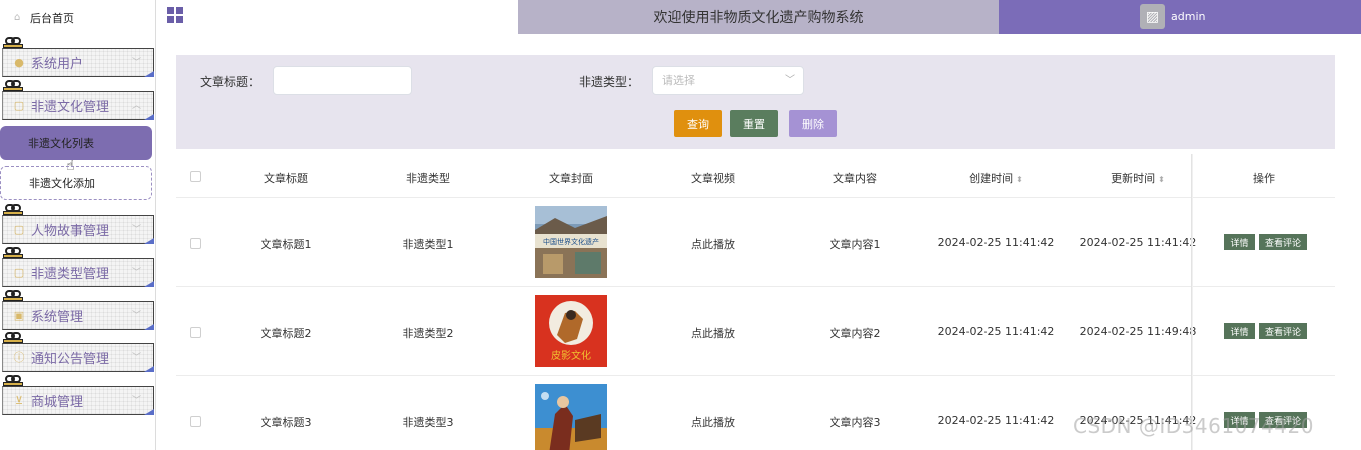  Describe the element at coordinates (855, 333) in the screenshot. I see `cell-content: 文章内容2` at that location.